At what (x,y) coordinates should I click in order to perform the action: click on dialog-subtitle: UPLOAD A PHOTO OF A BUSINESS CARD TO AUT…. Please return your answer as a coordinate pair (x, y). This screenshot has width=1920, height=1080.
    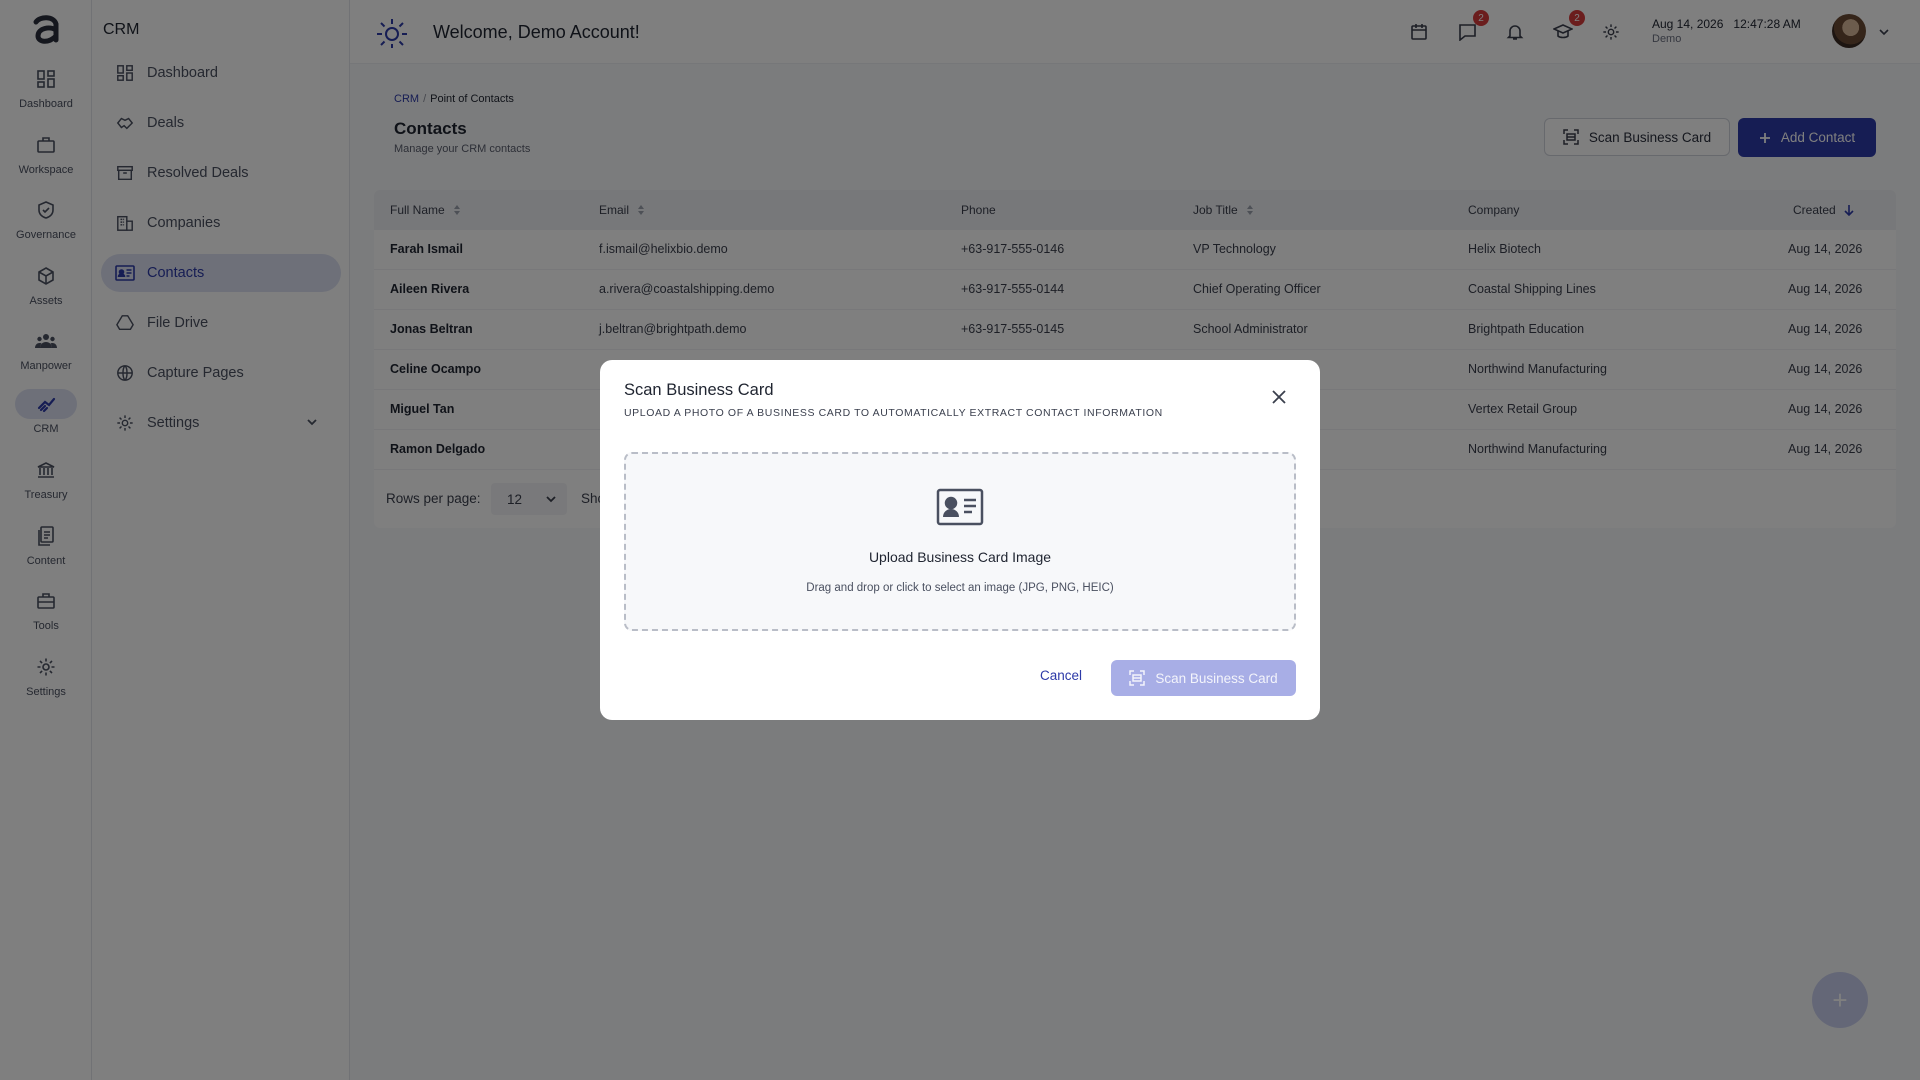
    Looking at the image, I should click on (893, 413).